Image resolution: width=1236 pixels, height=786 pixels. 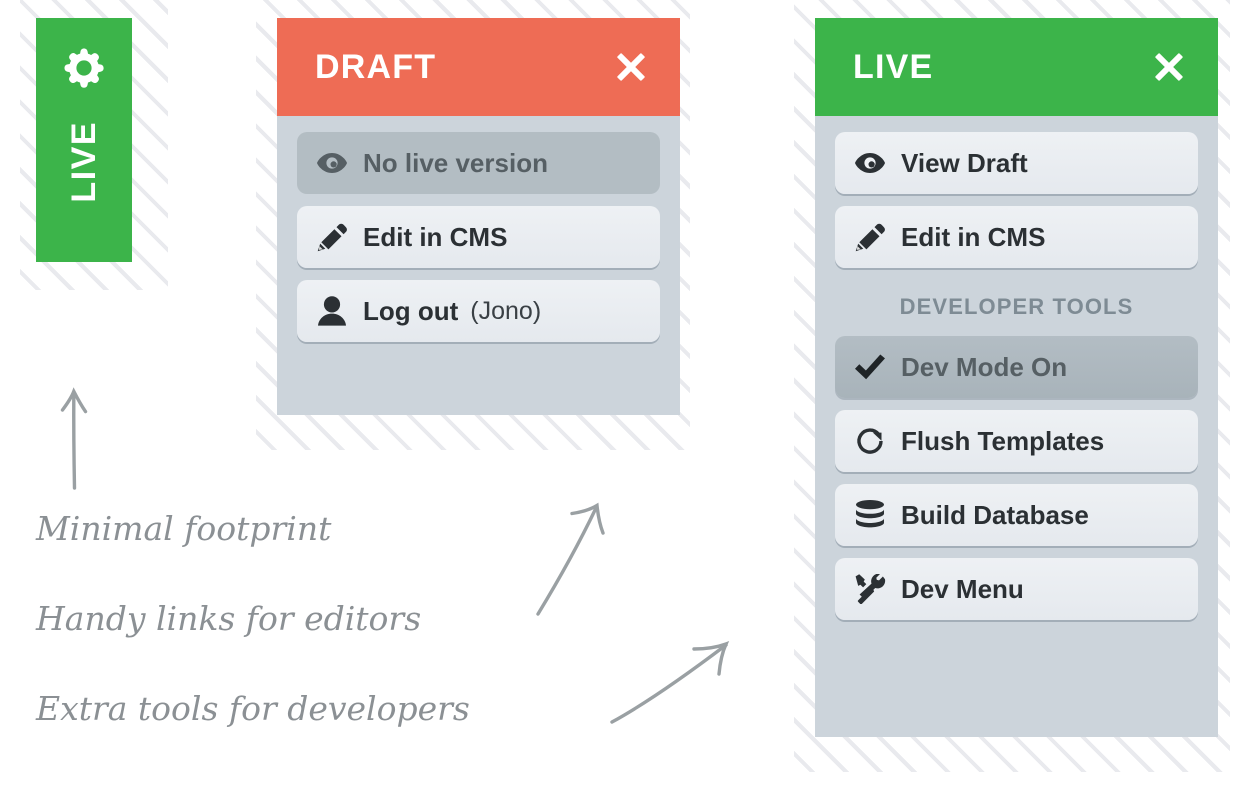 I want to click on menu-item-label: Log out, so click(x=411, y=311).